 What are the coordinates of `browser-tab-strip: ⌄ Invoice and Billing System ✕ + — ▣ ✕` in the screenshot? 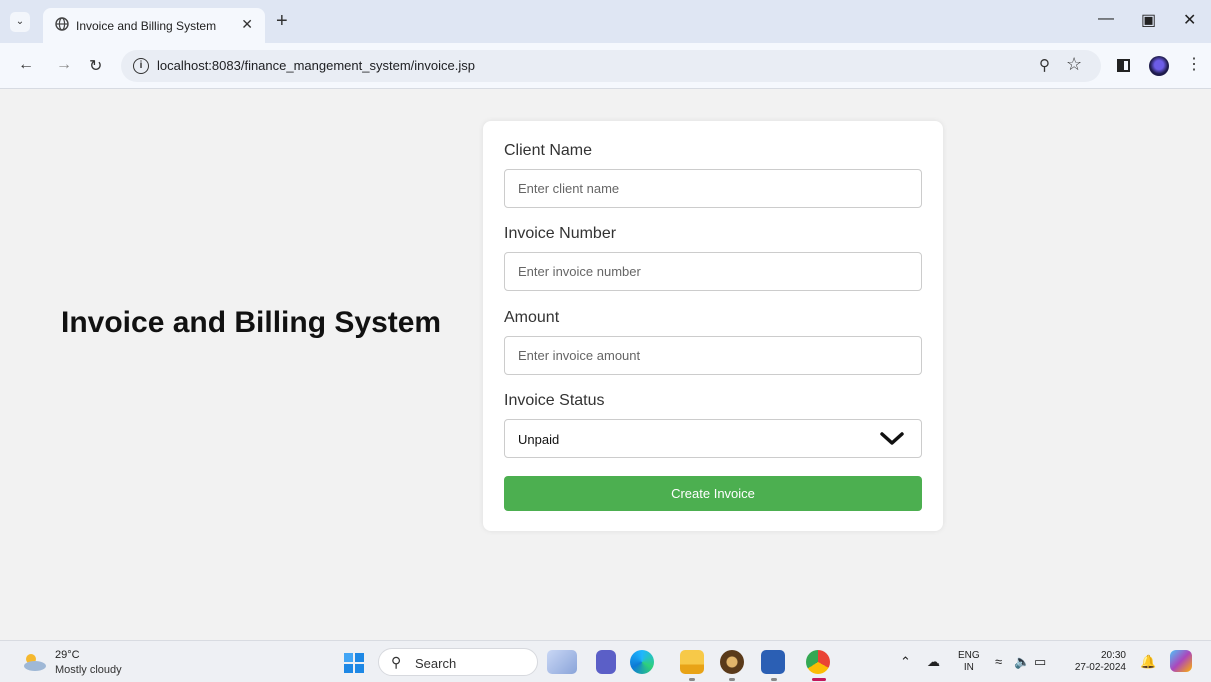 It's located at (605, 21).